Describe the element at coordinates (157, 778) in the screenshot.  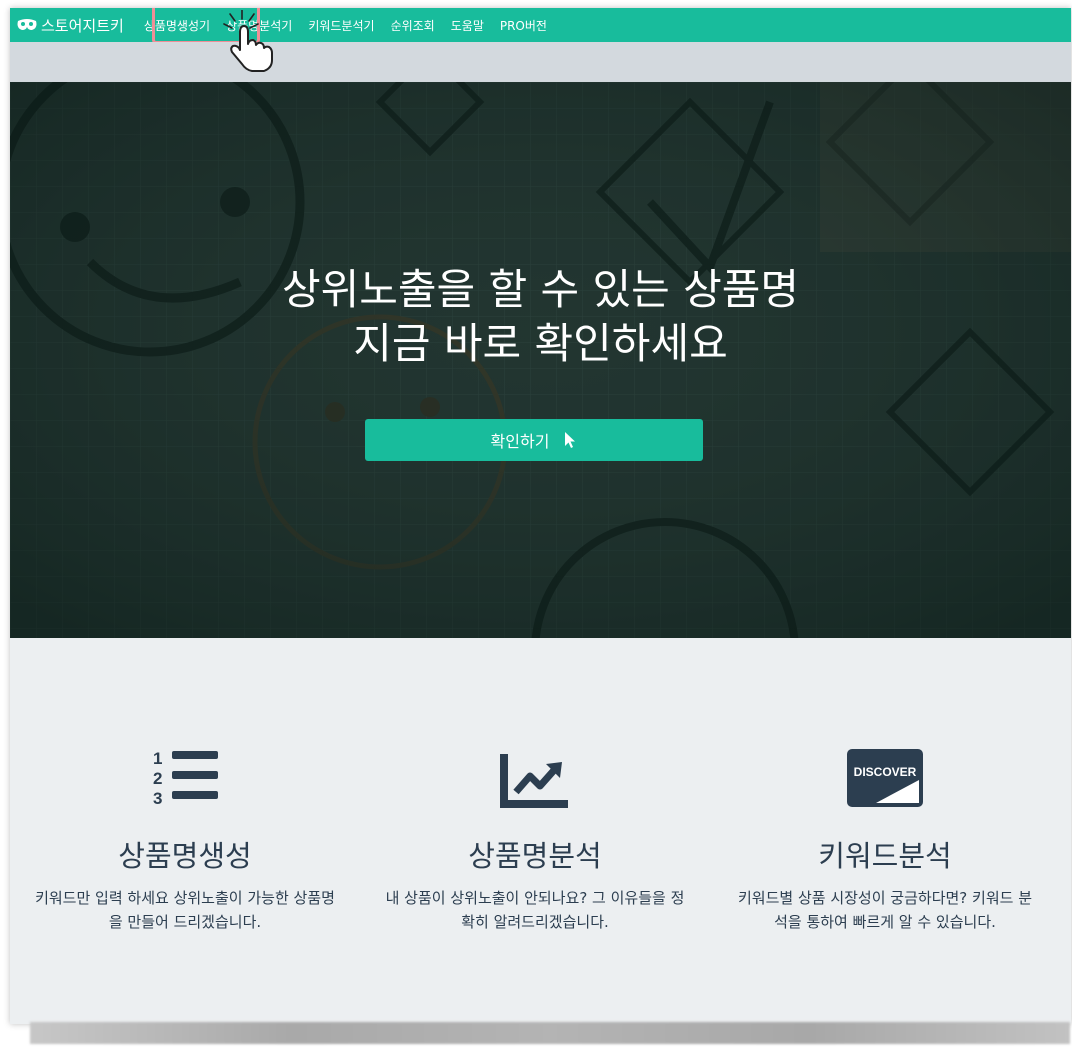
I see `svg-text: 2` at that location.